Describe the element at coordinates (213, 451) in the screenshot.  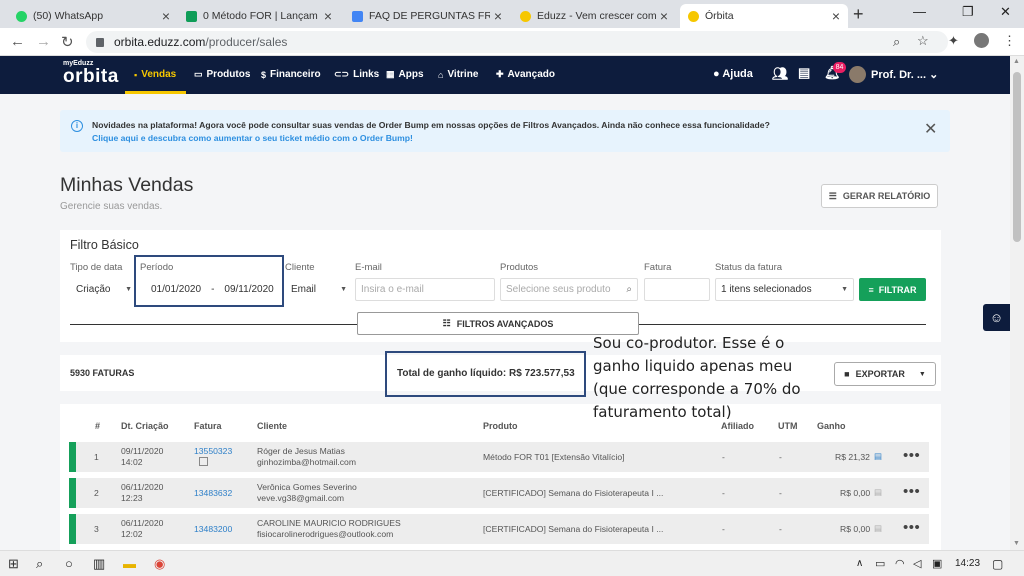
I see `invoice-link: 13550323` at that location.